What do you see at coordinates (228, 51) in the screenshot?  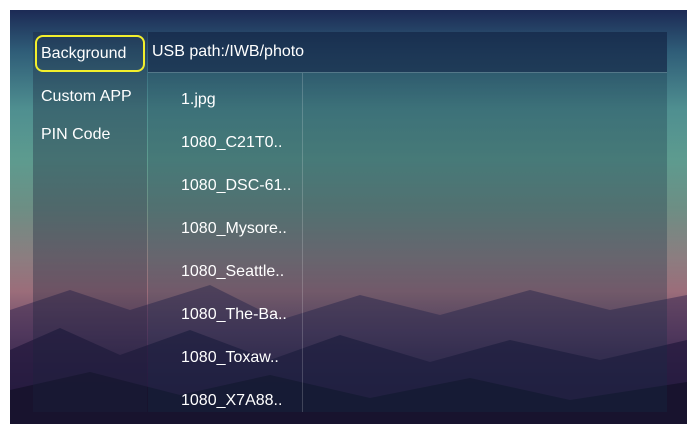 I see `usb-path-label: USB path:/IWB/photo` at bounding box center [228, 51].